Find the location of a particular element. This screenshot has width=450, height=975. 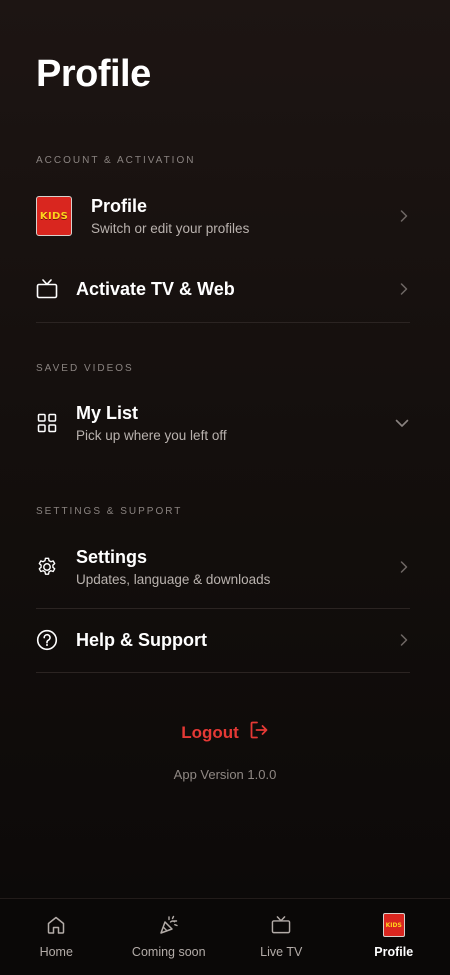

logout-icon is located at coordinates (259, 732).